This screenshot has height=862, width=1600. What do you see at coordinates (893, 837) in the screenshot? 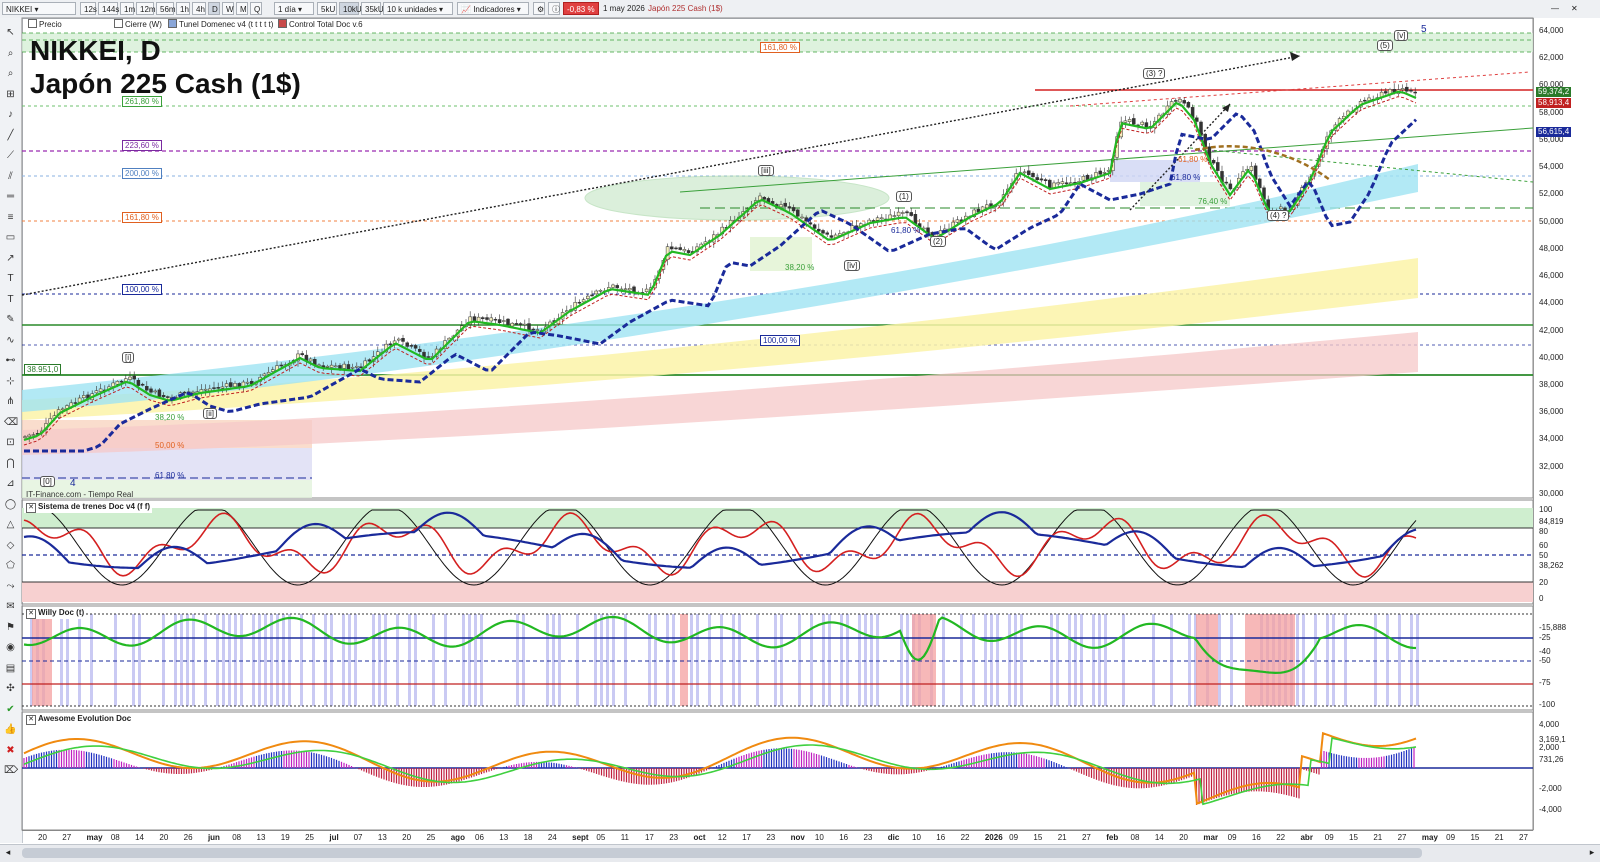
I see `time-tick: dic` at bounding box center [893, 837].